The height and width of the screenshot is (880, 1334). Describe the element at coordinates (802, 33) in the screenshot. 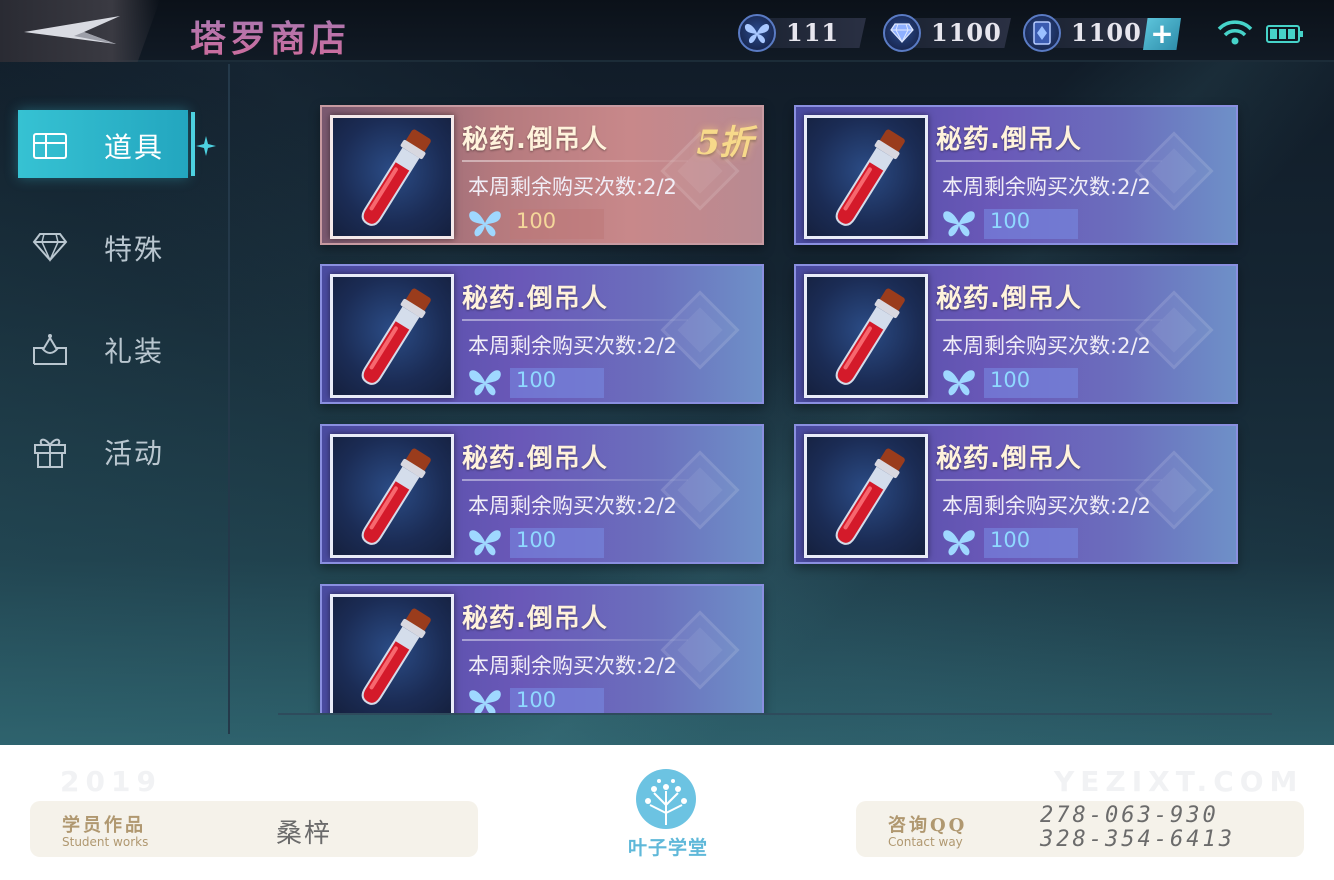

I see `currency-butterfly: 111` at that location.